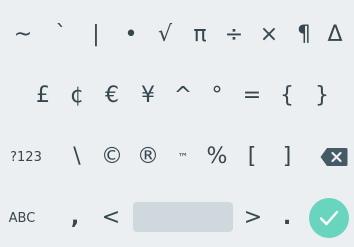 This screenshot has height=247, width=354. What do you see at coordinates (287, 96) in the screenshot?
I see `key-left-brace: {` at bounding box center [287, 96].